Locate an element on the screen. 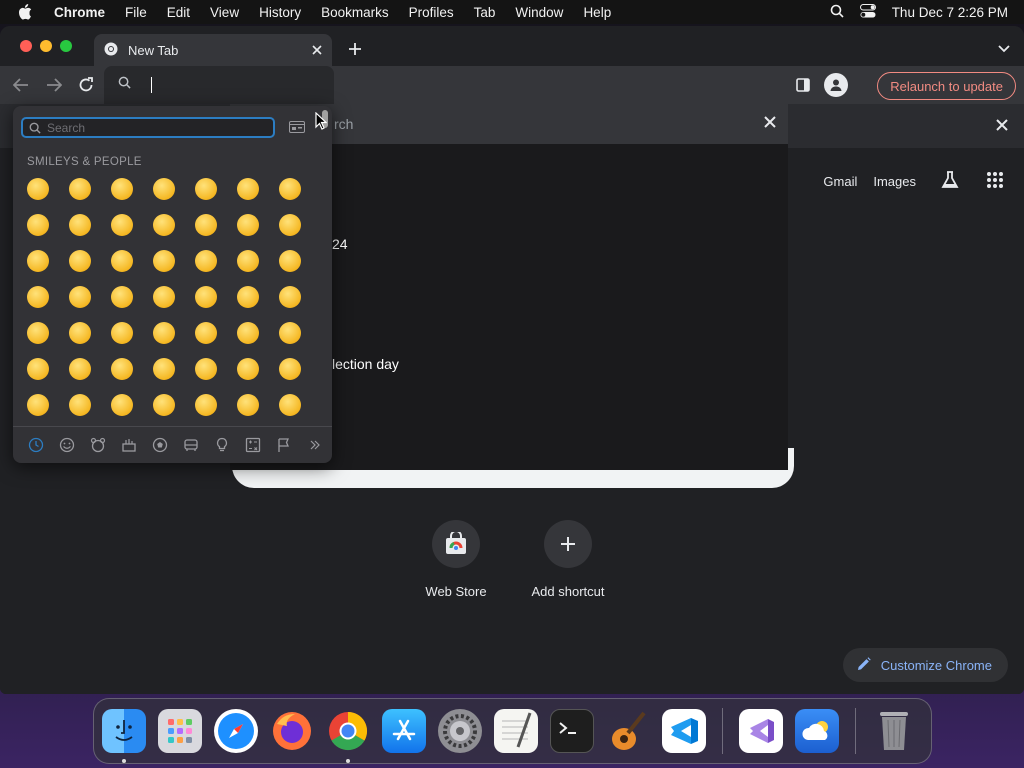 Image resolution: width=1024 pixels, height=768 pixels. google-apps-grid-icon is located at coordinates (995, 181).